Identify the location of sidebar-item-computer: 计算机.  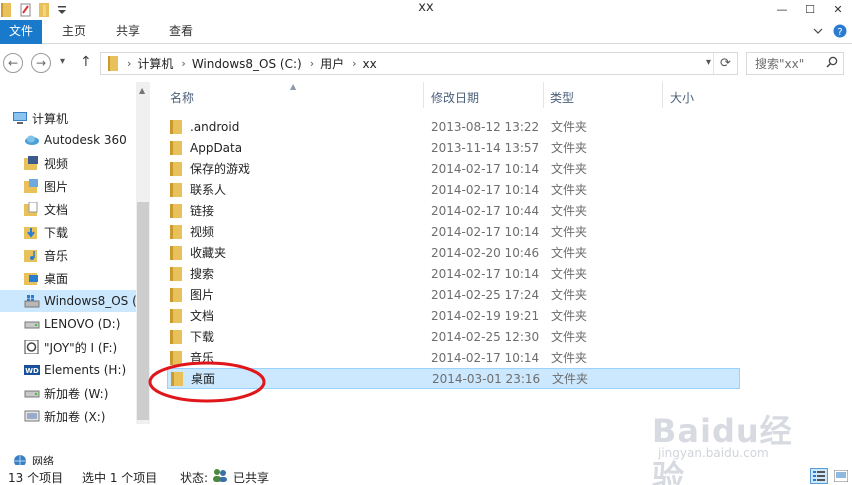
(80, 118).